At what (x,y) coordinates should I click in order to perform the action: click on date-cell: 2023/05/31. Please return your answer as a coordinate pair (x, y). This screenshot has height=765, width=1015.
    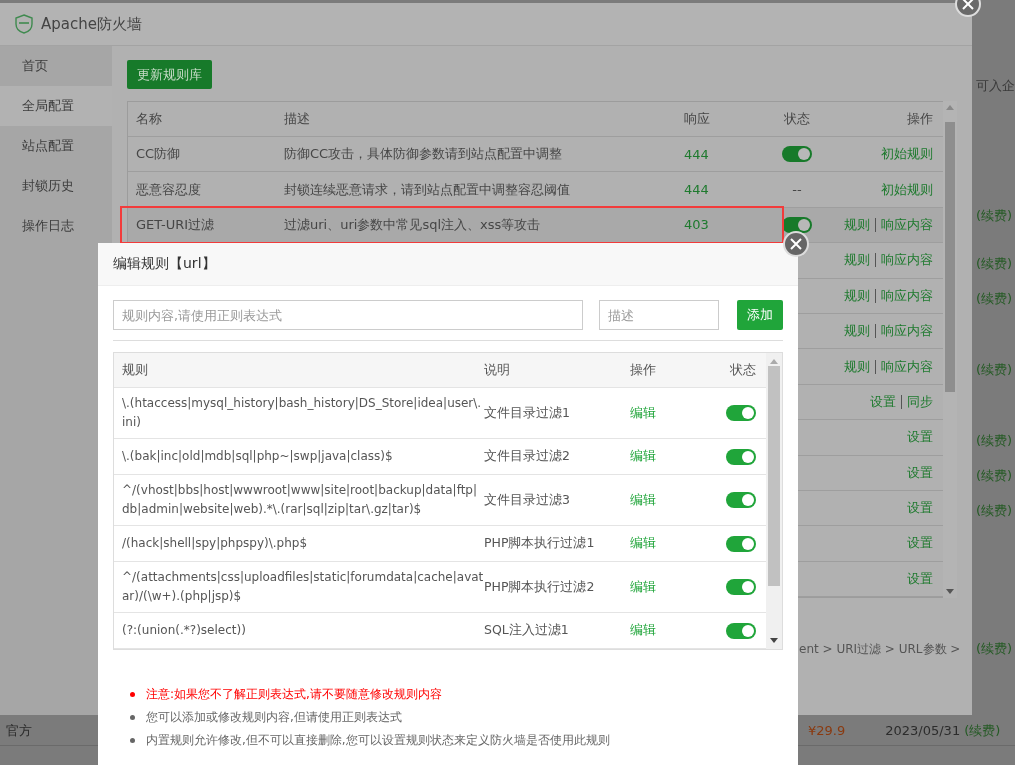
    Looking at the image, I should click on (923, 730).